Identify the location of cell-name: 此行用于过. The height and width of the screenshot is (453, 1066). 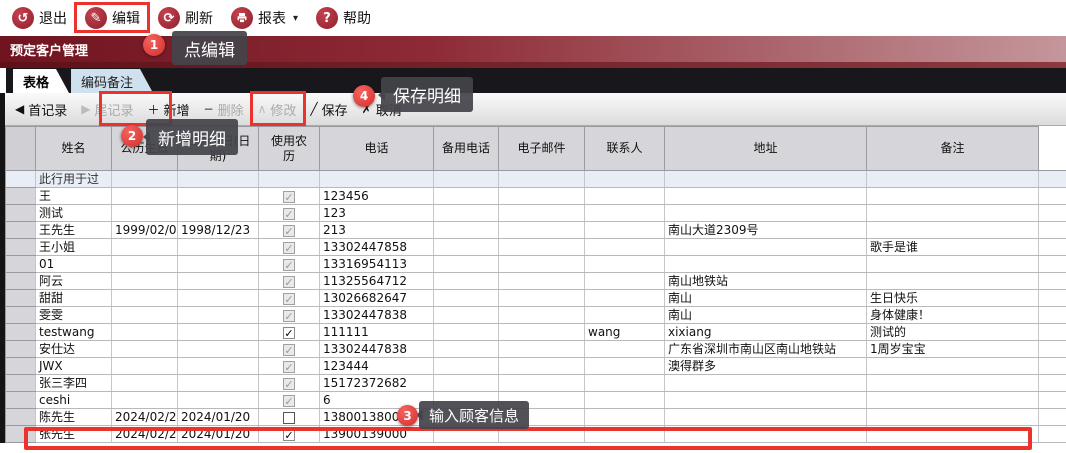
(73, 179).